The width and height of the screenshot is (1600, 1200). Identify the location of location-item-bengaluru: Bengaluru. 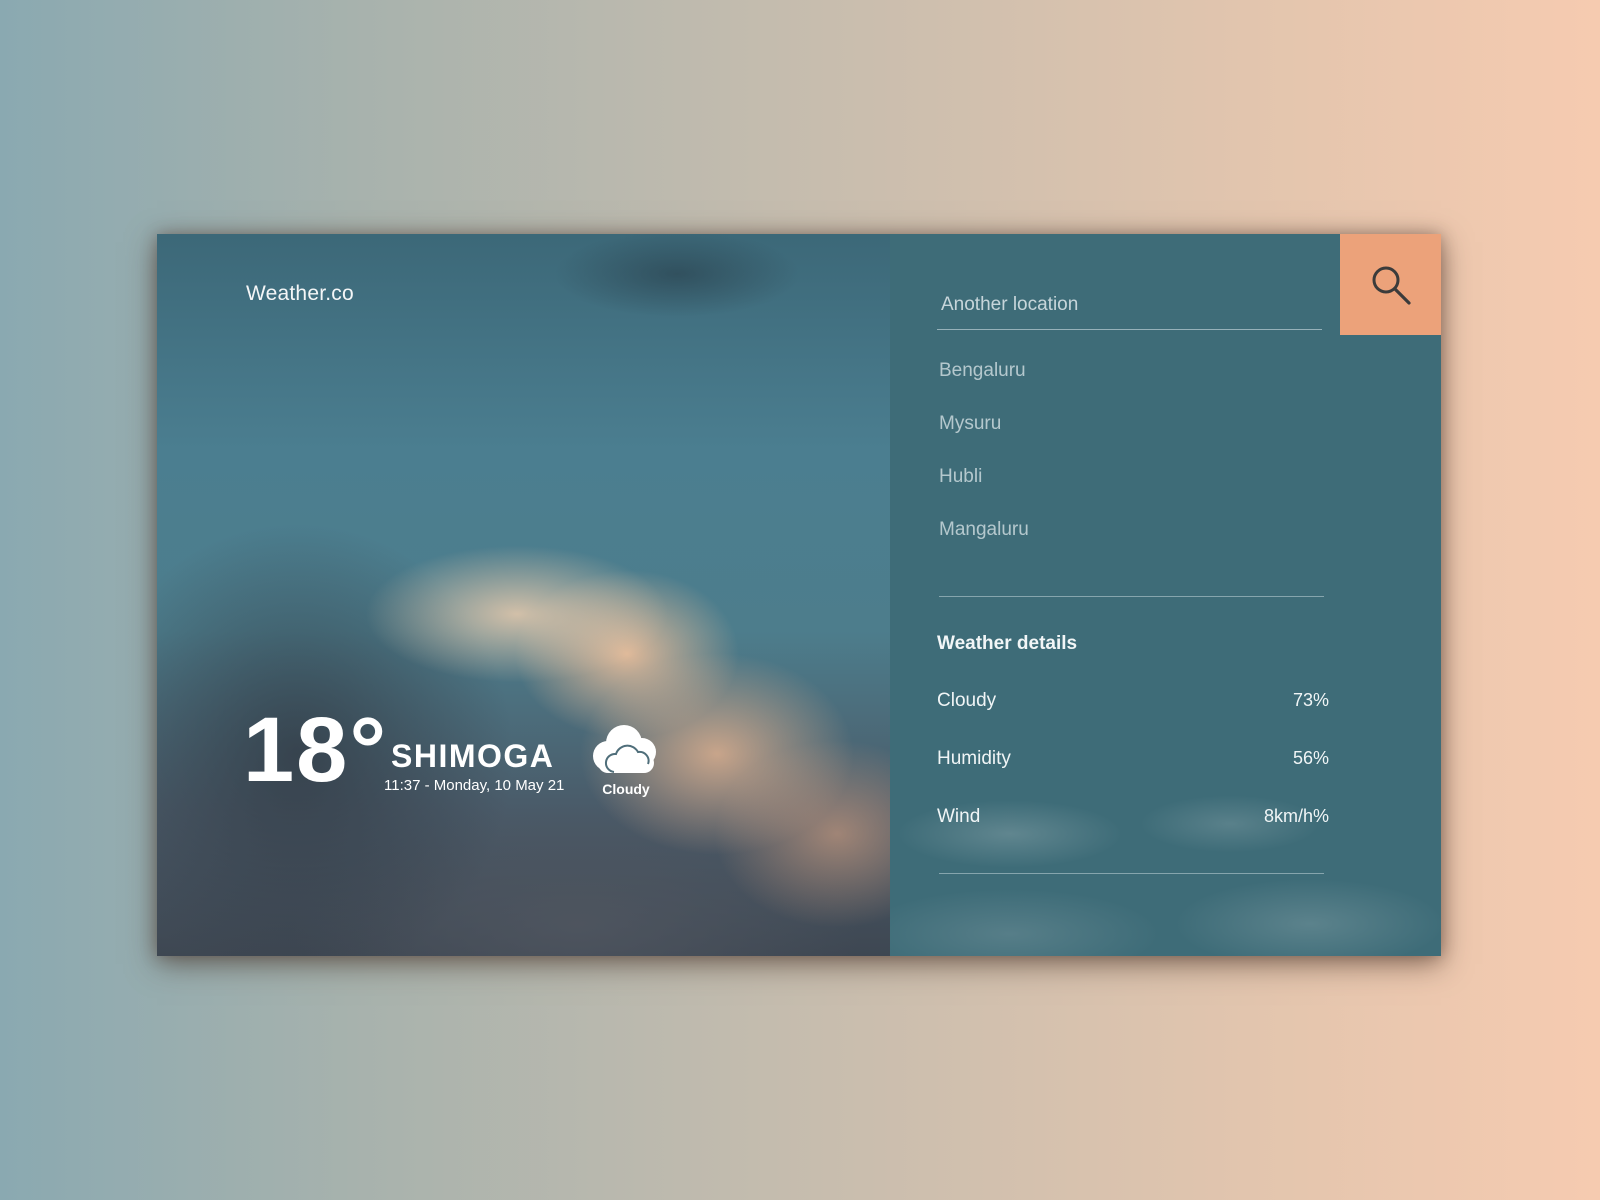
(1132, 382).